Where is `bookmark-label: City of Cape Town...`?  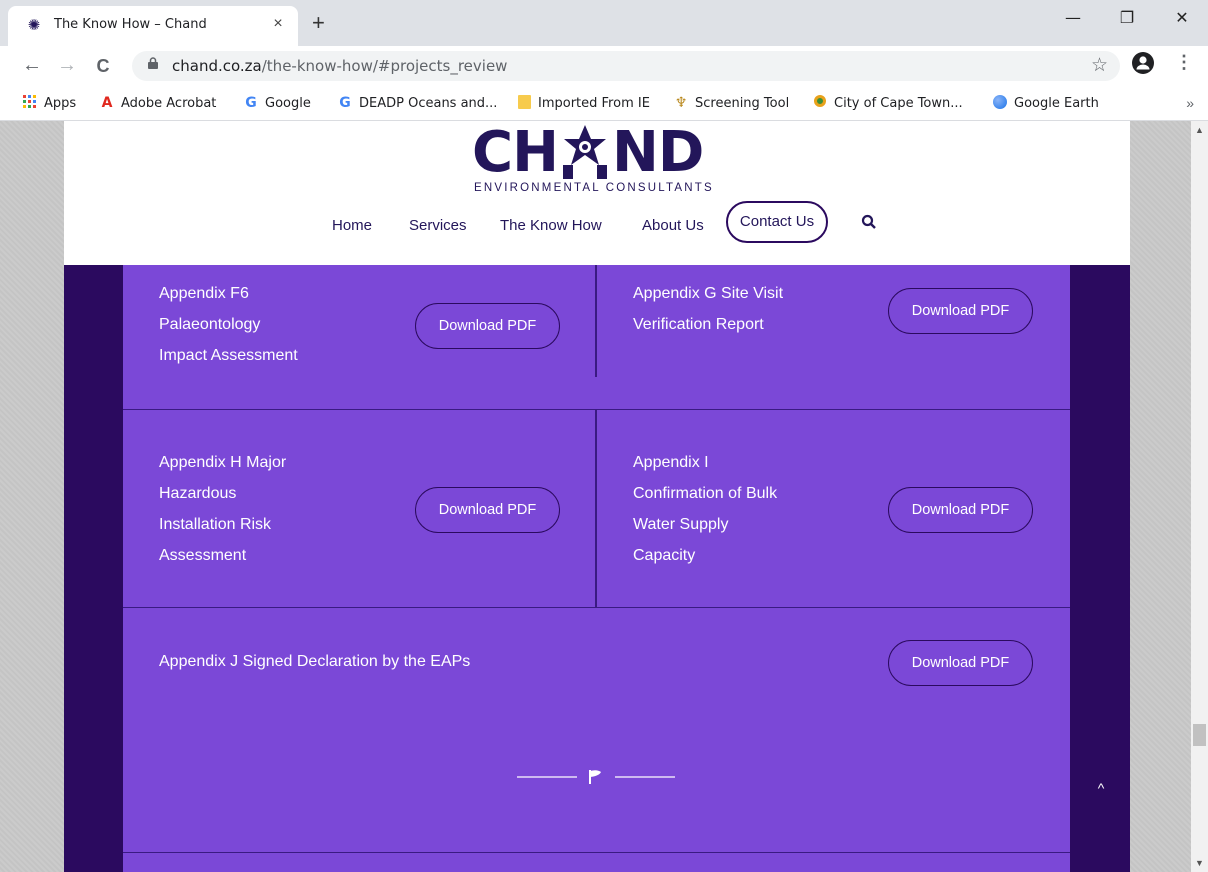 bookmark-label: City of Cape Town... is located at coordinates (898, 103).